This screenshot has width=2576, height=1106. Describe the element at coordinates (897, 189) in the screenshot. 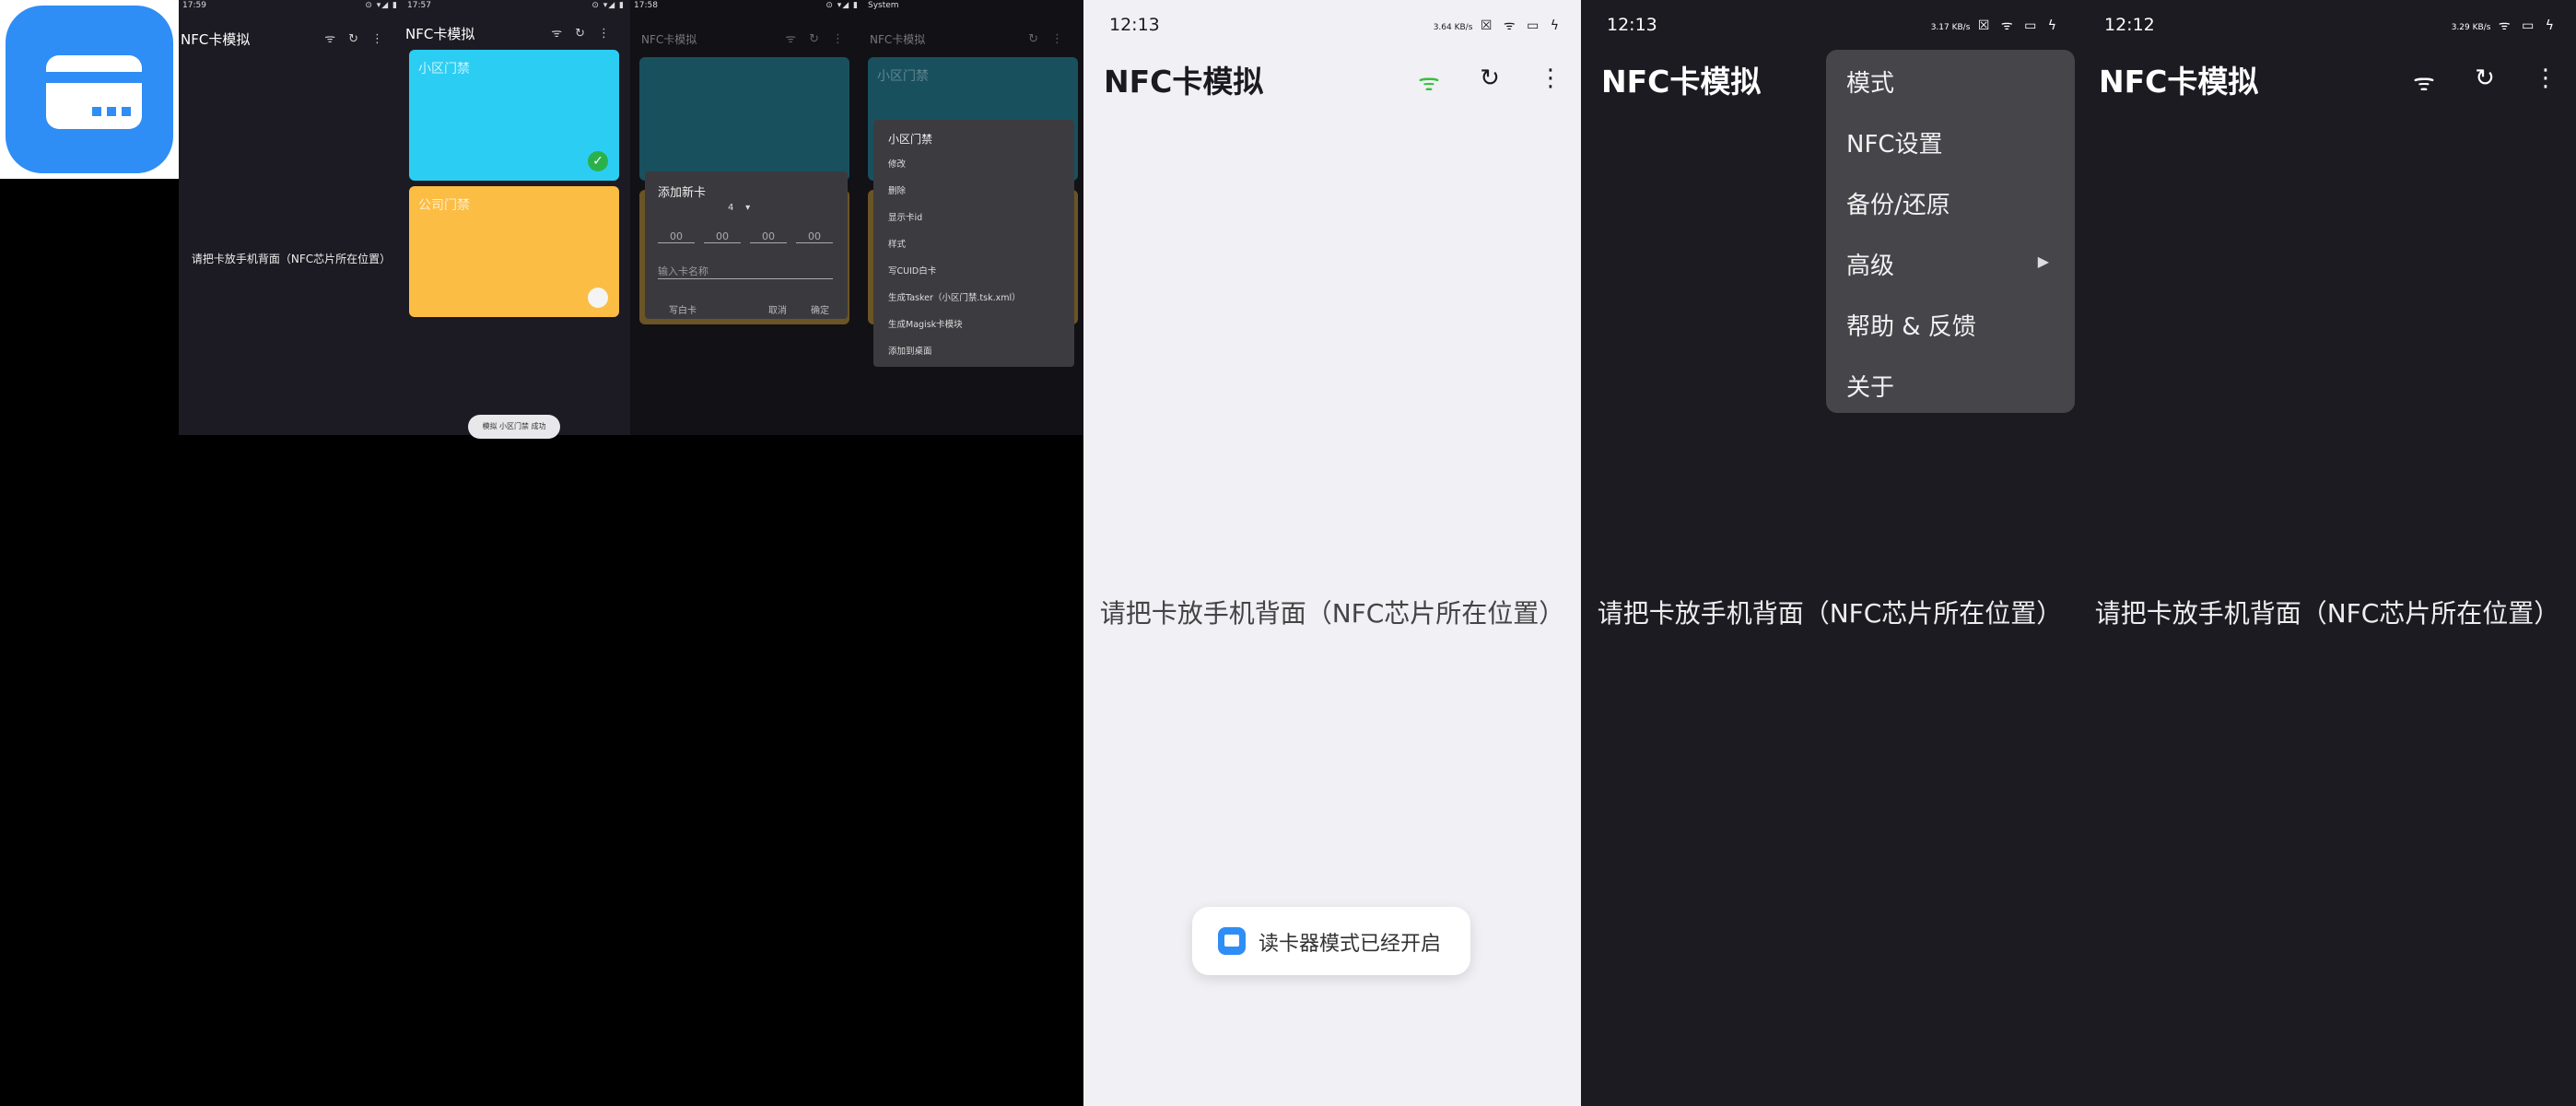

I see `menu-item-delete: 删除` at that location.